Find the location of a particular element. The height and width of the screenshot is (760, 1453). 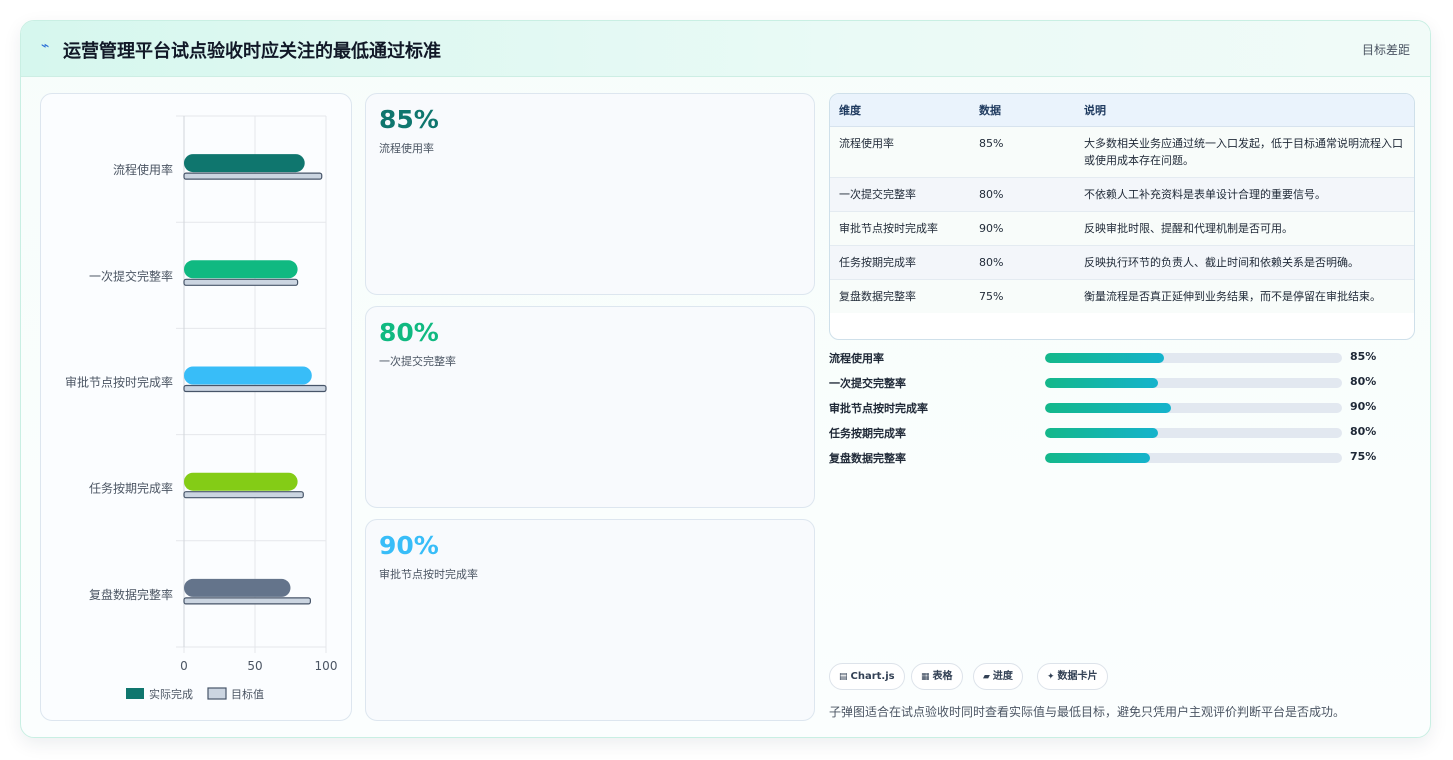

target-gap-link: 目标差距 is located at coordinates (1386, 49).